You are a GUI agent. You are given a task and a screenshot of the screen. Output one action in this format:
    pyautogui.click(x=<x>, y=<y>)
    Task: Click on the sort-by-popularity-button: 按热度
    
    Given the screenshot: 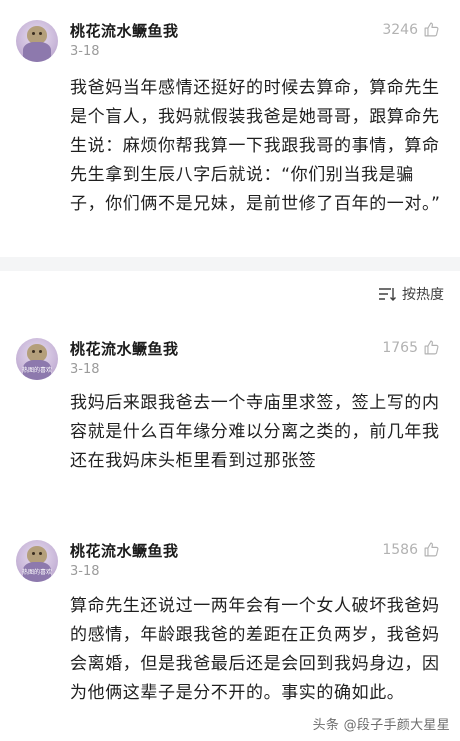 What is the action you would take?
    pyautogui.click(x=411, y=294)
    